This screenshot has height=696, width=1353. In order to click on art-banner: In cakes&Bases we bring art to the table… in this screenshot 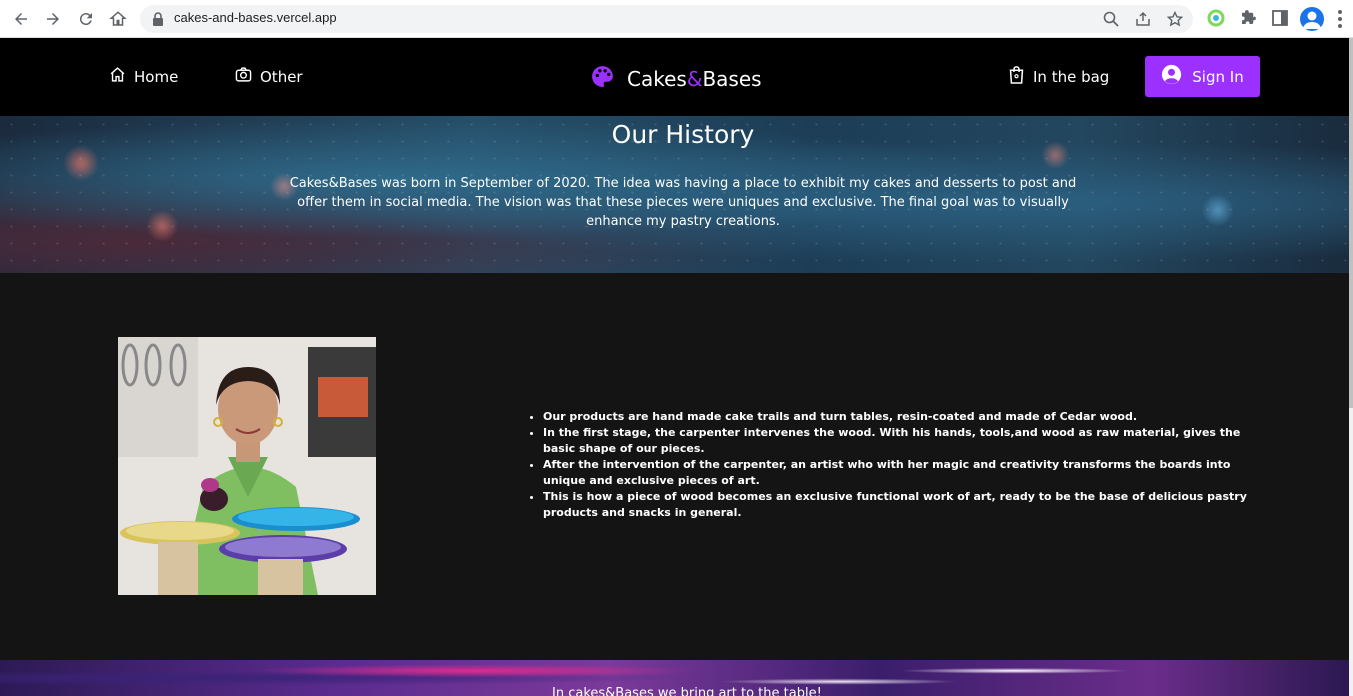, I will do `click(676, 678)`.